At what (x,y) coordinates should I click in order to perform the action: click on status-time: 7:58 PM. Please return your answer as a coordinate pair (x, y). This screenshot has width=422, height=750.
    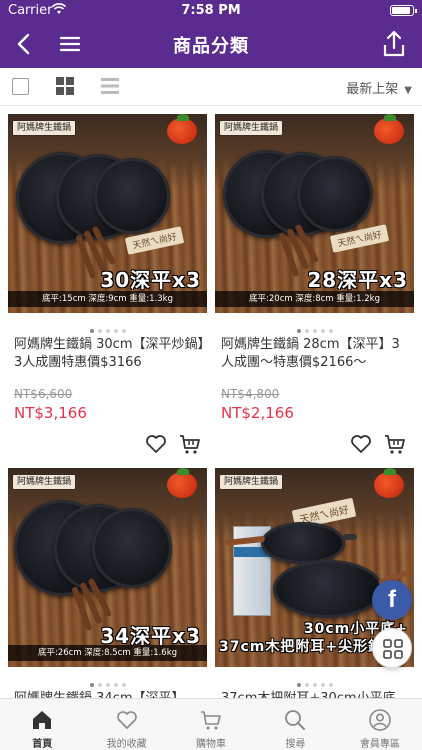
    Looking at the image, I should click on (211, 10).